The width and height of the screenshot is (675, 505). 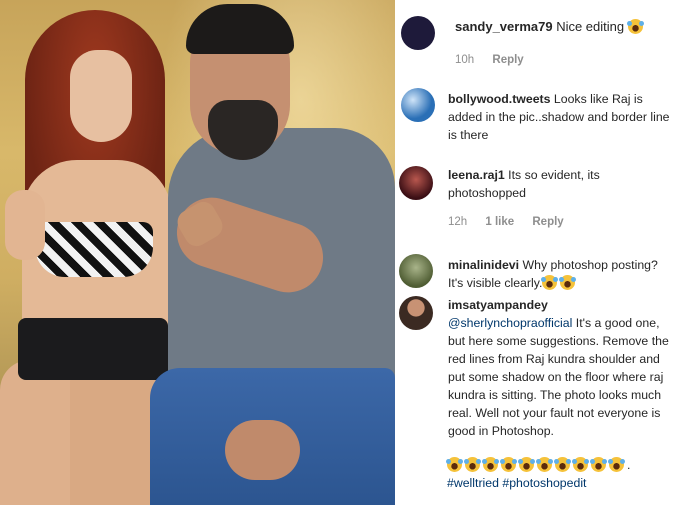 What do you see at coordinates (476, 175) in the screenshot?
I see `username: leena.raj1` at bounding box center [476, 175].